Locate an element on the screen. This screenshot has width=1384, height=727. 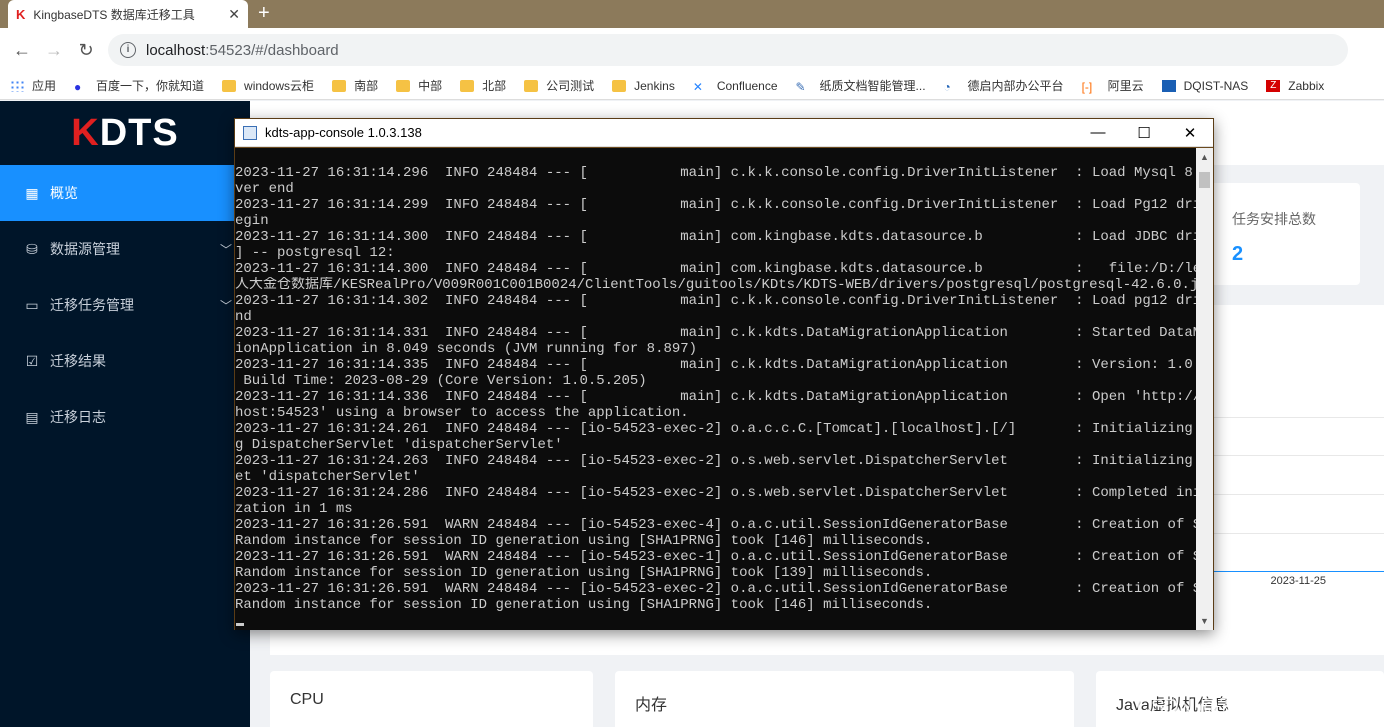
bookmark-folder: Jenkins is located at coordinates (643, 86).